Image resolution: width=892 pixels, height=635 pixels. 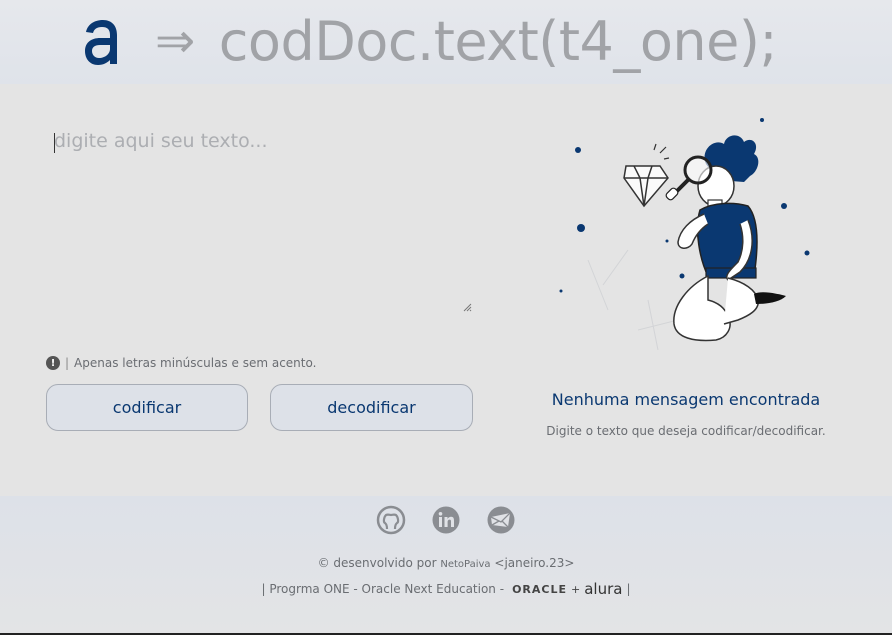 What do you see at coordinates (147, 407) in the screenshot?
I see `encode-button: codificar` at bounding box center [147, 407].